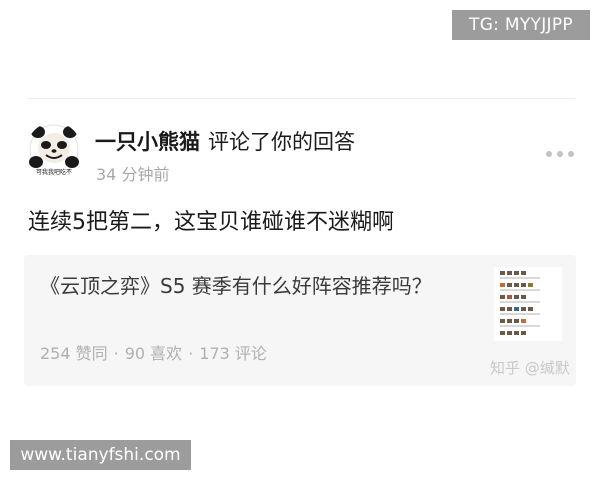 The width and height of the screenshot is (600, 480). Describe the element at coordinates (255, 286) in the screenshot. I see `question-title: 《云顶之弈》S5 赛季有什么好阵容推荐吗？` at that location.